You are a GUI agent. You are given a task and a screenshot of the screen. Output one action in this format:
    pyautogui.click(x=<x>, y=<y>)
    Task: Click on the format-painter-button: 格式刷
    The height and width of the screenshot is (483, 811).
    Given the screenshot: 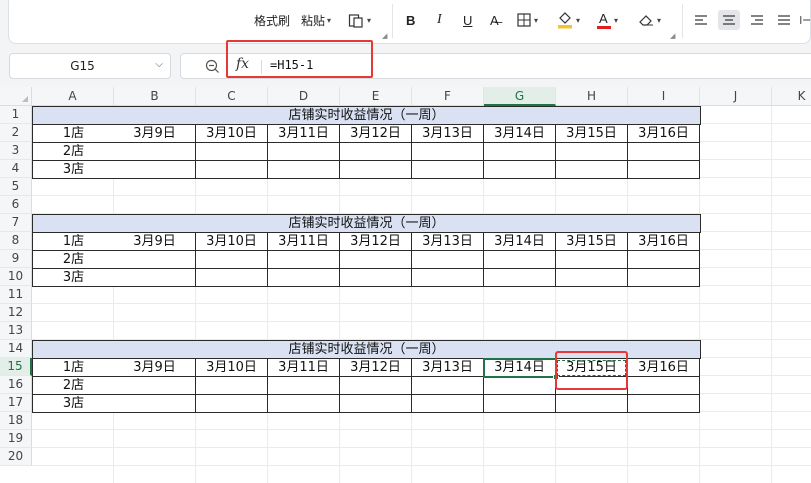 What is the action you would take?
    pyautogui.click(x=272, y=20)
    